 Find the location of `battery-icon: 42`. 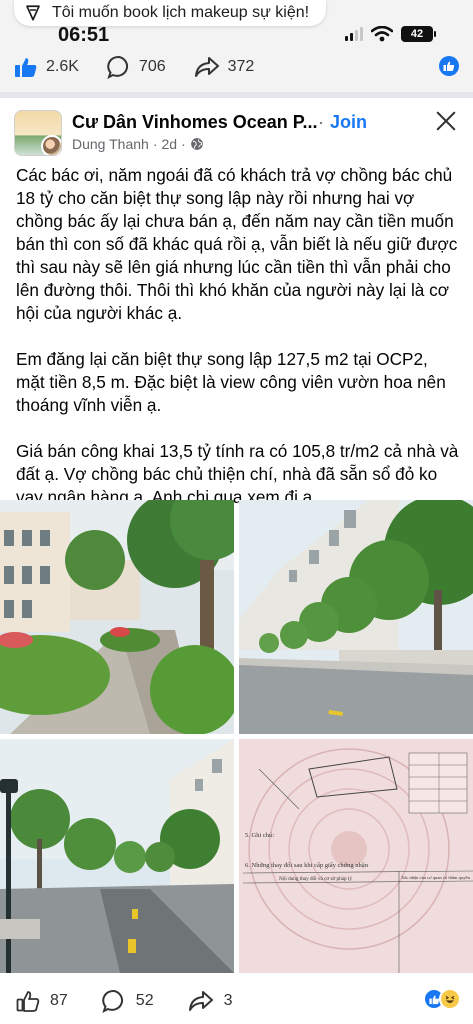

battery-icon: 42 is located at coordinates (418, 34).